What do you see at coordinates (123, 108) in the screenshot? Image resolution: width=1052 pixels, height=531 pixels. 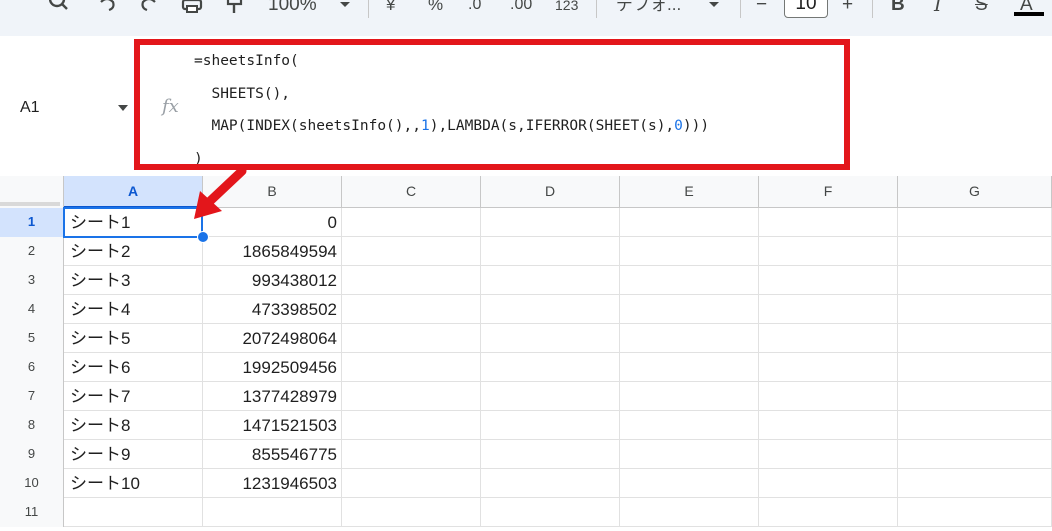 I see `name-box-chevron-down-icon` at bounding box center [123, 108].